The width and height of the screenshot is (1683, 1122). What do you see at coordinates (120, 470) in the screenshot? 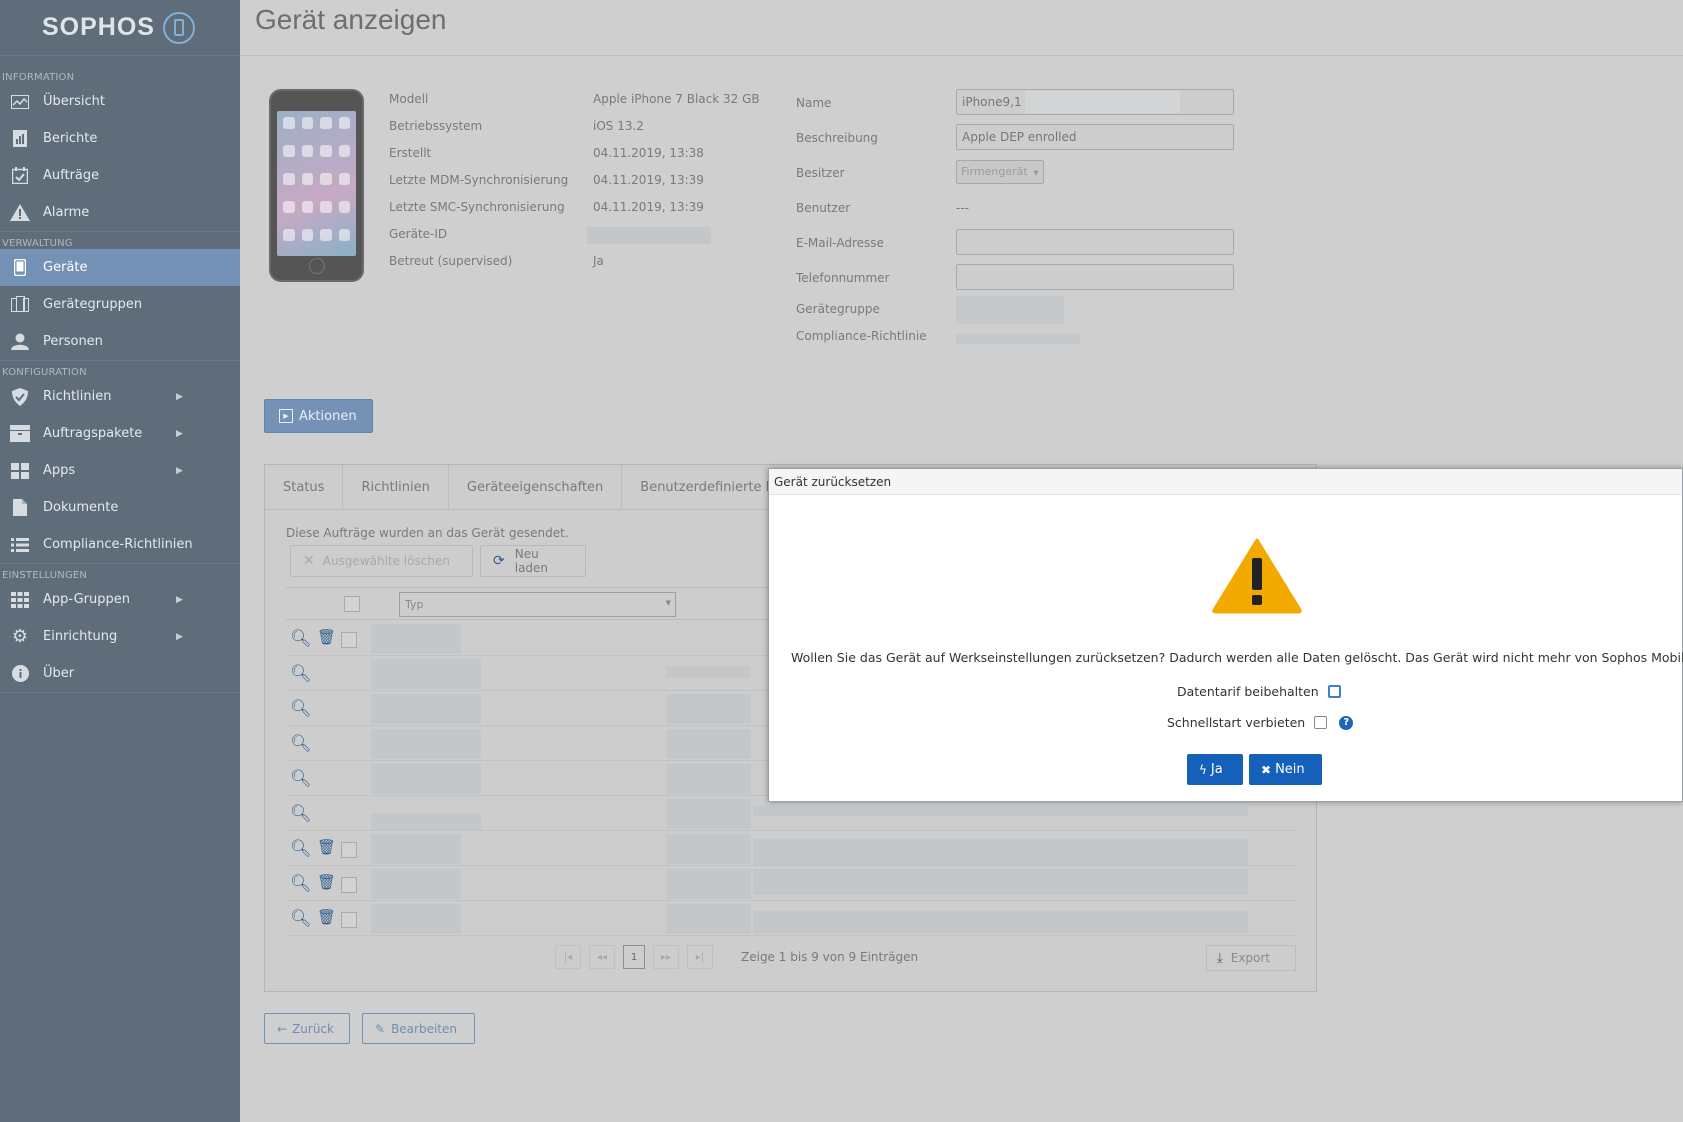
I see `sidebar-item-apps: Apps ▶` at bounding box center [120, 470].